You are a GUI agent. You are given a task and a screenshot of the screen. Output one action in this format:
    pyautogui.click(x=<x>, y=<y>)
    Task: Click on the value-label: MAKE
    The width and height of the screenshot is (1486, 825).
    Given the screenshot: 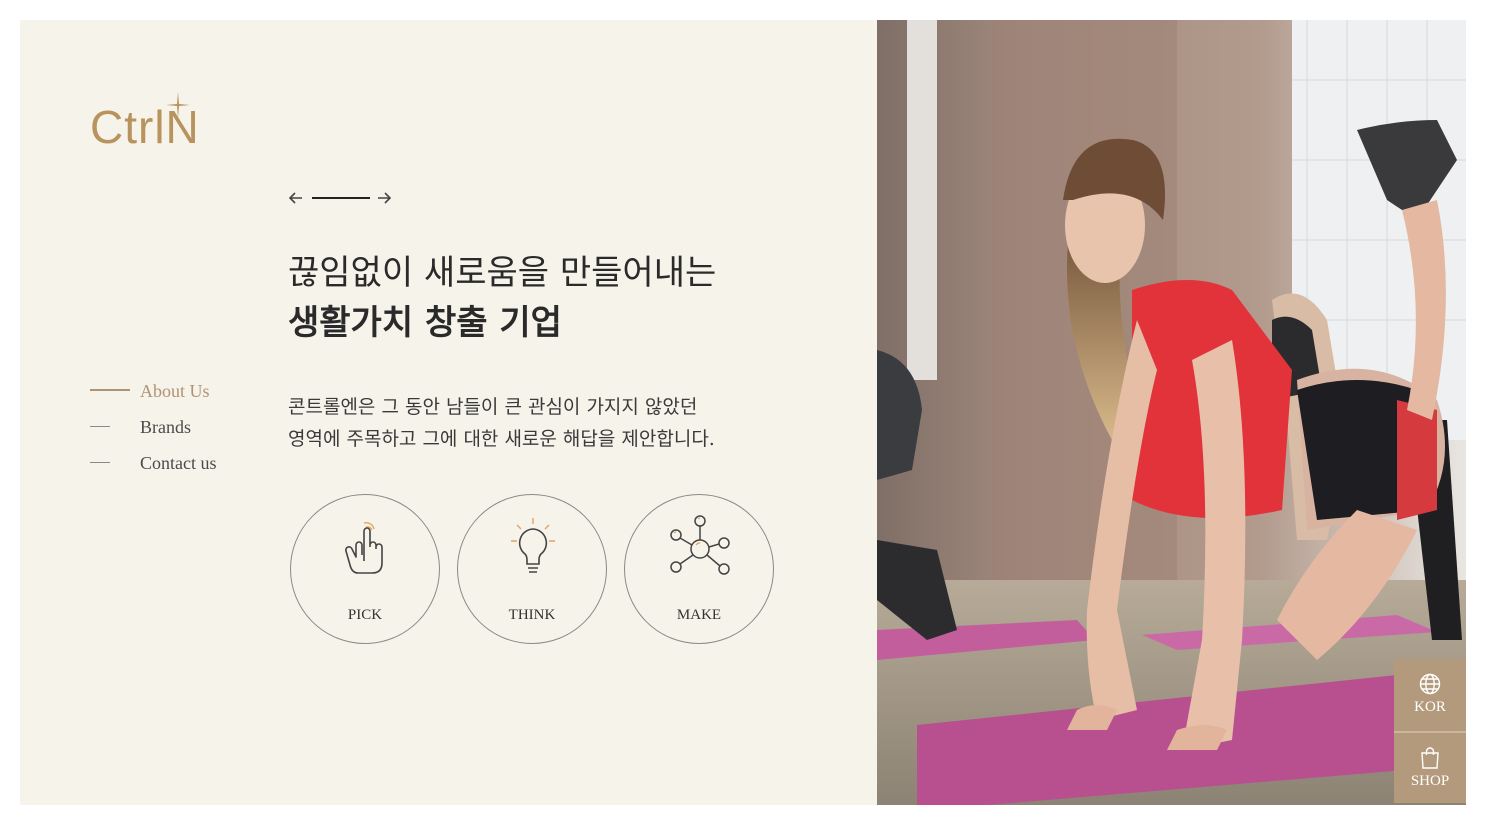 What is the action you would take?
    pyautogui.click(x=699, y=615)
    